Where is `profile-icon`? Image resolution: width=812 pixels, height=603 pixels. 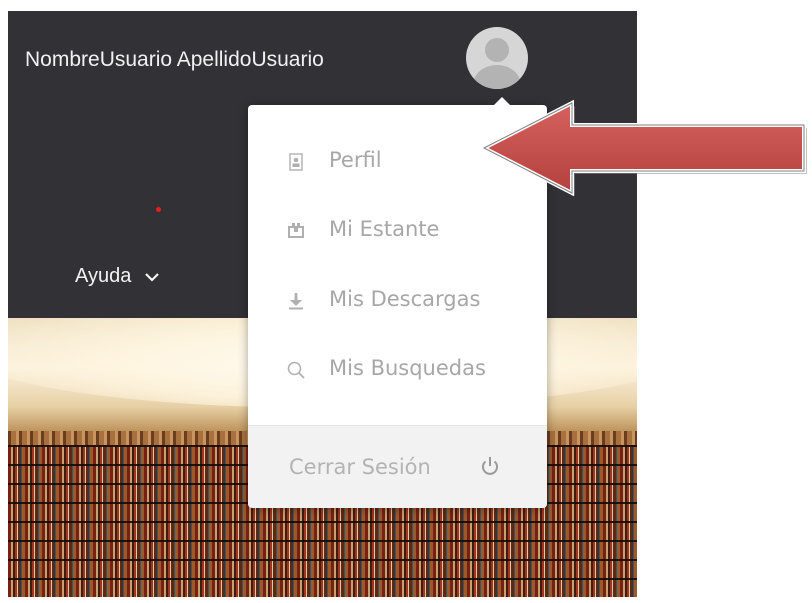 profile-icon is located at coordinates (296, 162).